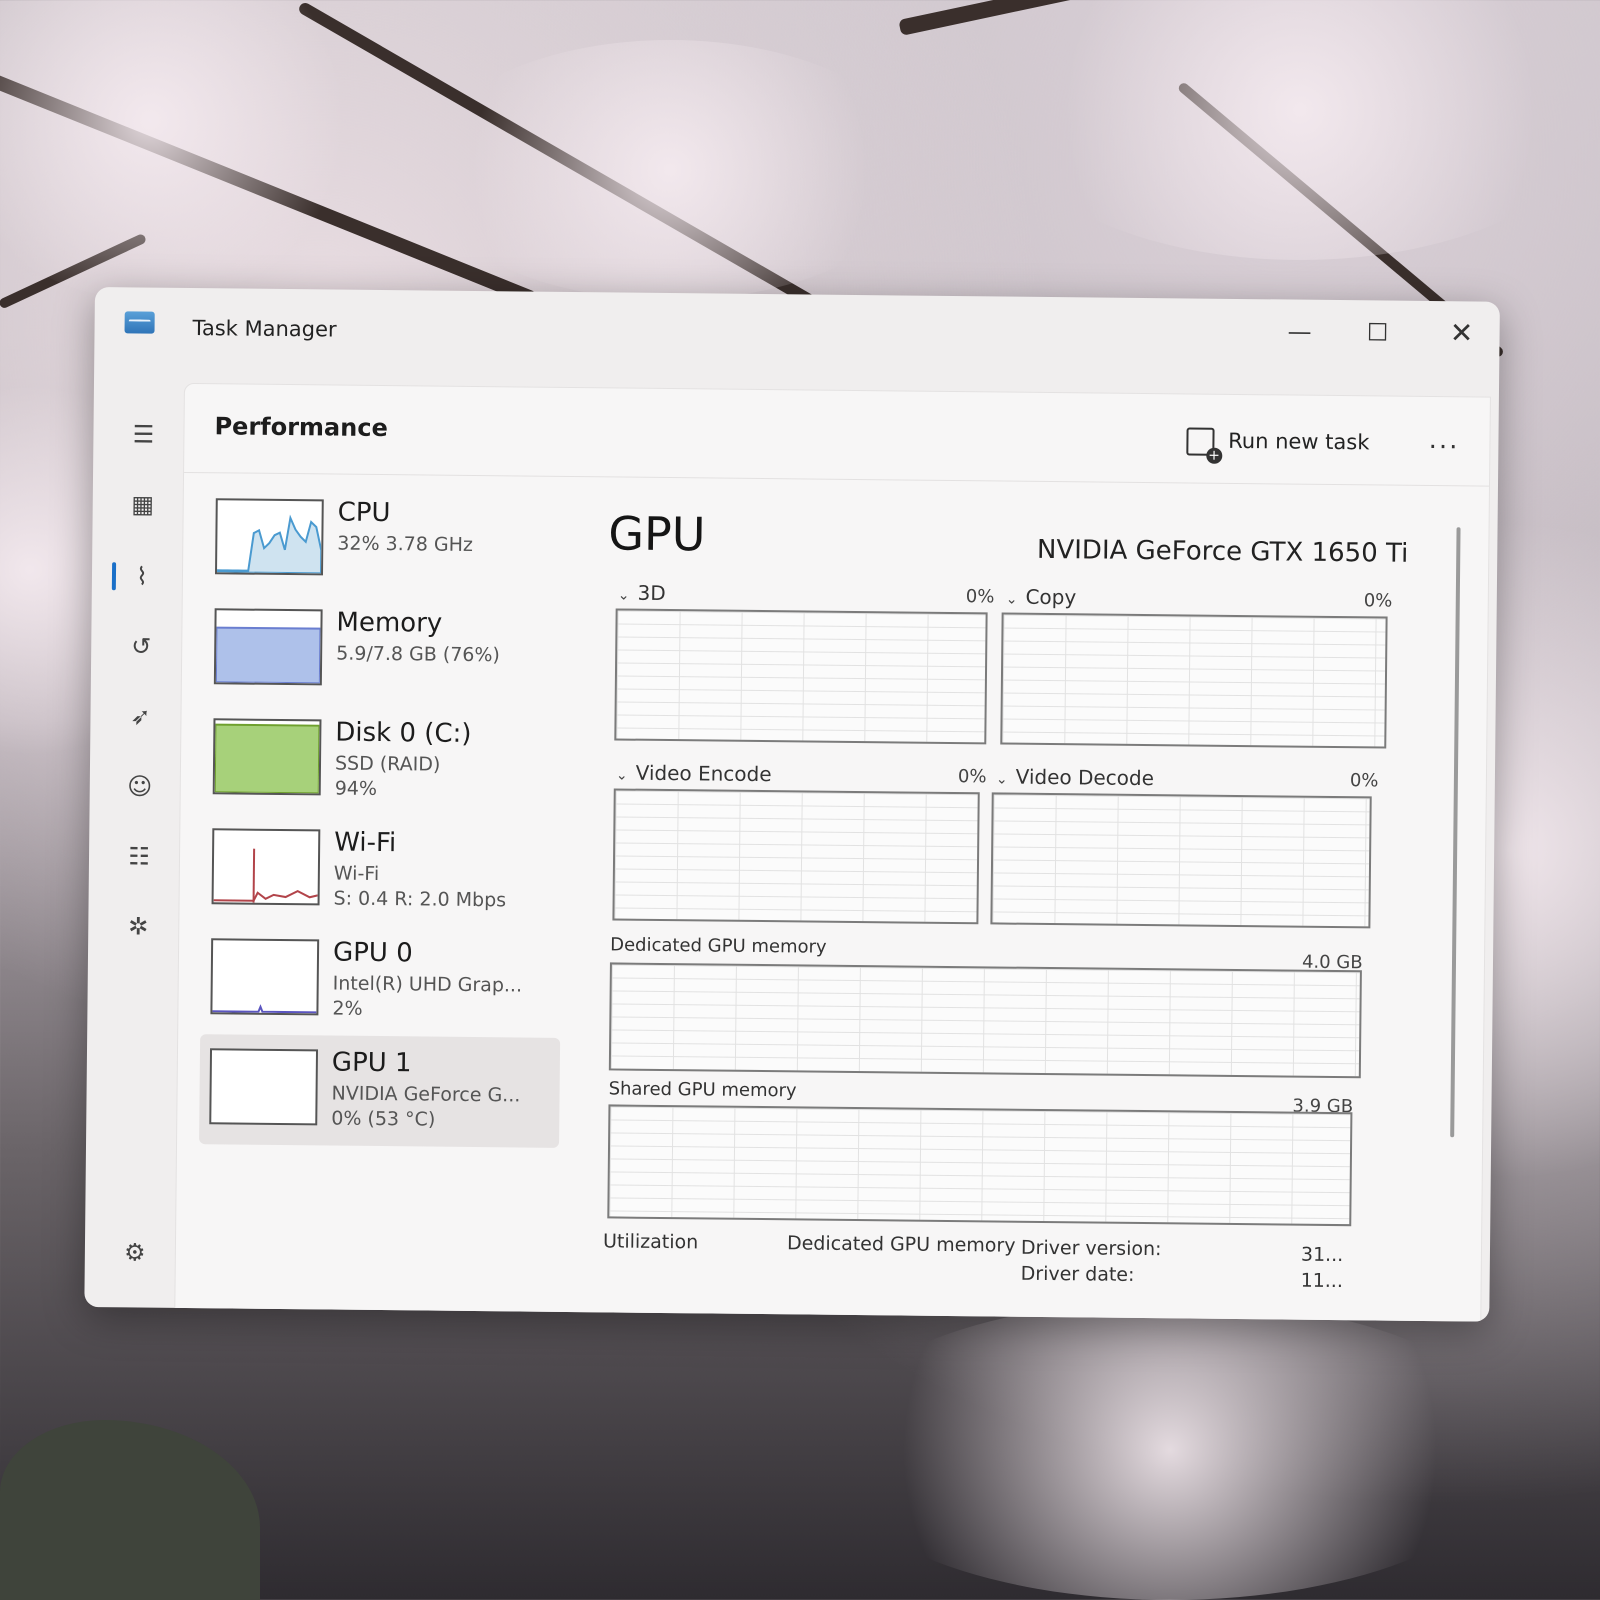 The width and height of the screenshot is (1600, 1600). I want to click on gpu1-thumbnail-graph, so click(264, 1087).